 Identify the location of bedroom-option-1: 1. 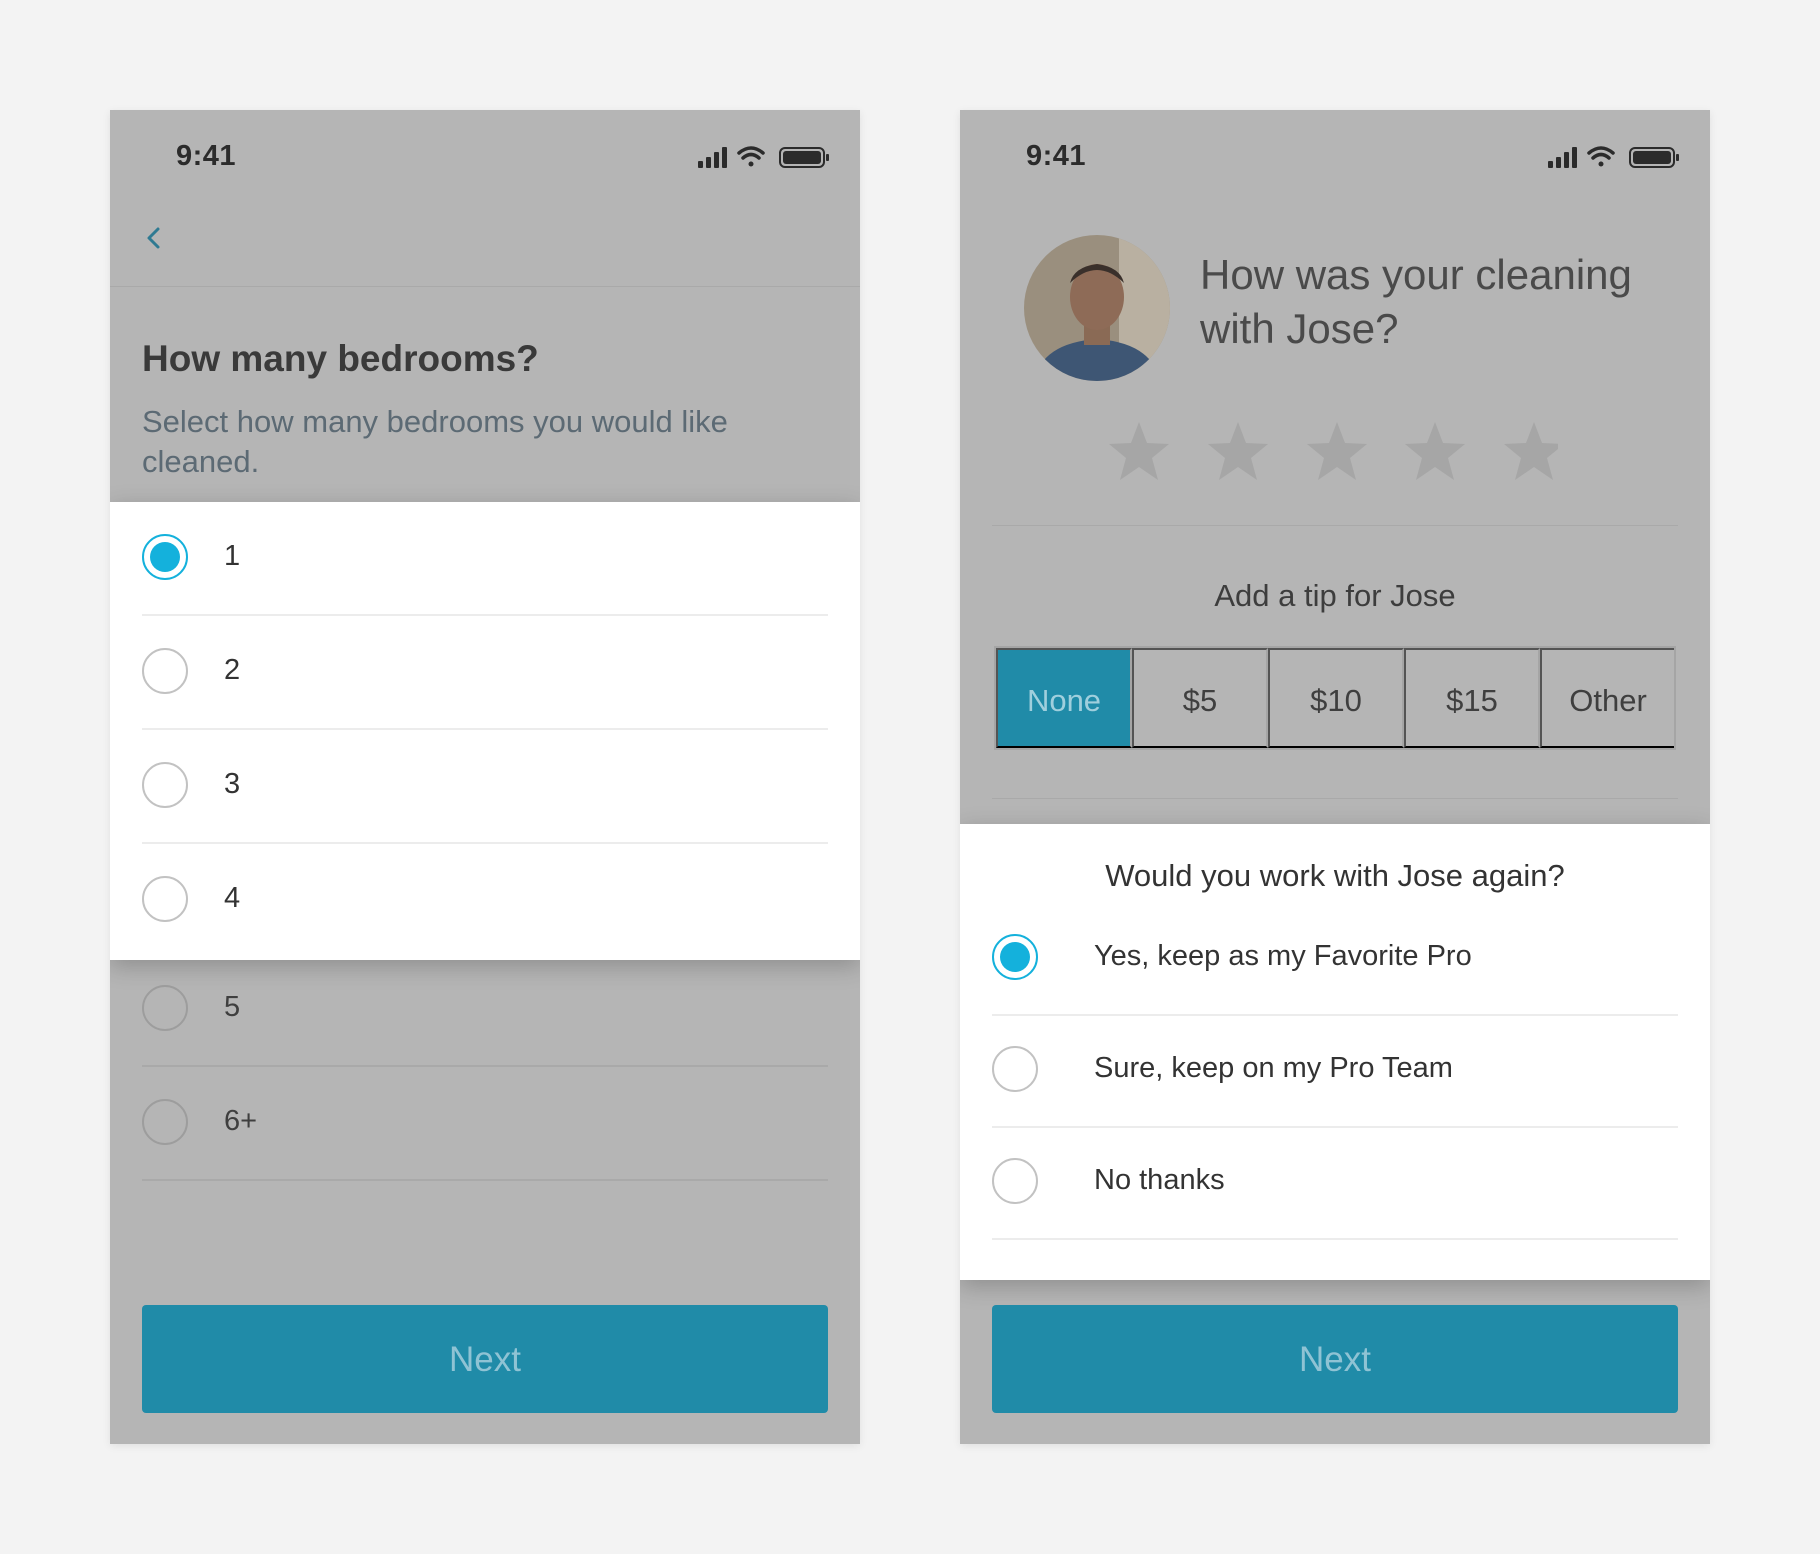
(485, 559).